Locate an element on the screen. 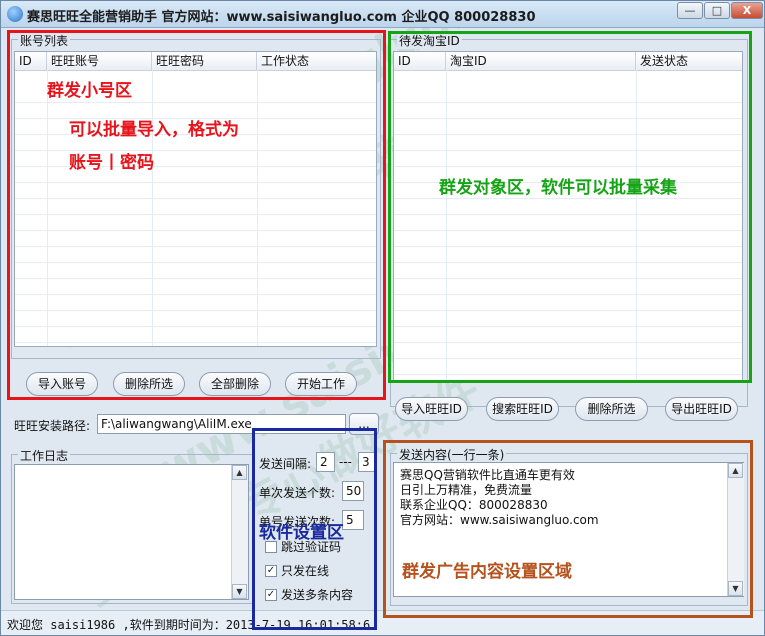 Image resolution: width=765 pixels, height=636 pixels. work-log-area: ▲ ▼ is located at coordinates (131, 532).